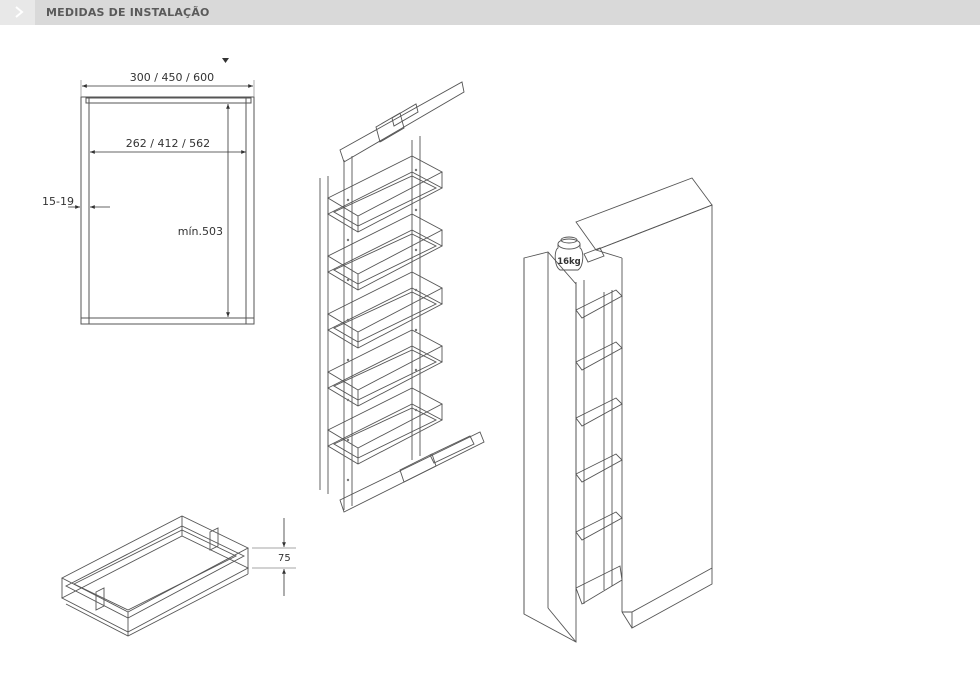 The width and height of the screenshot is (980, 684). I want to click on dim-basket-height: 75, so click(284, 558).